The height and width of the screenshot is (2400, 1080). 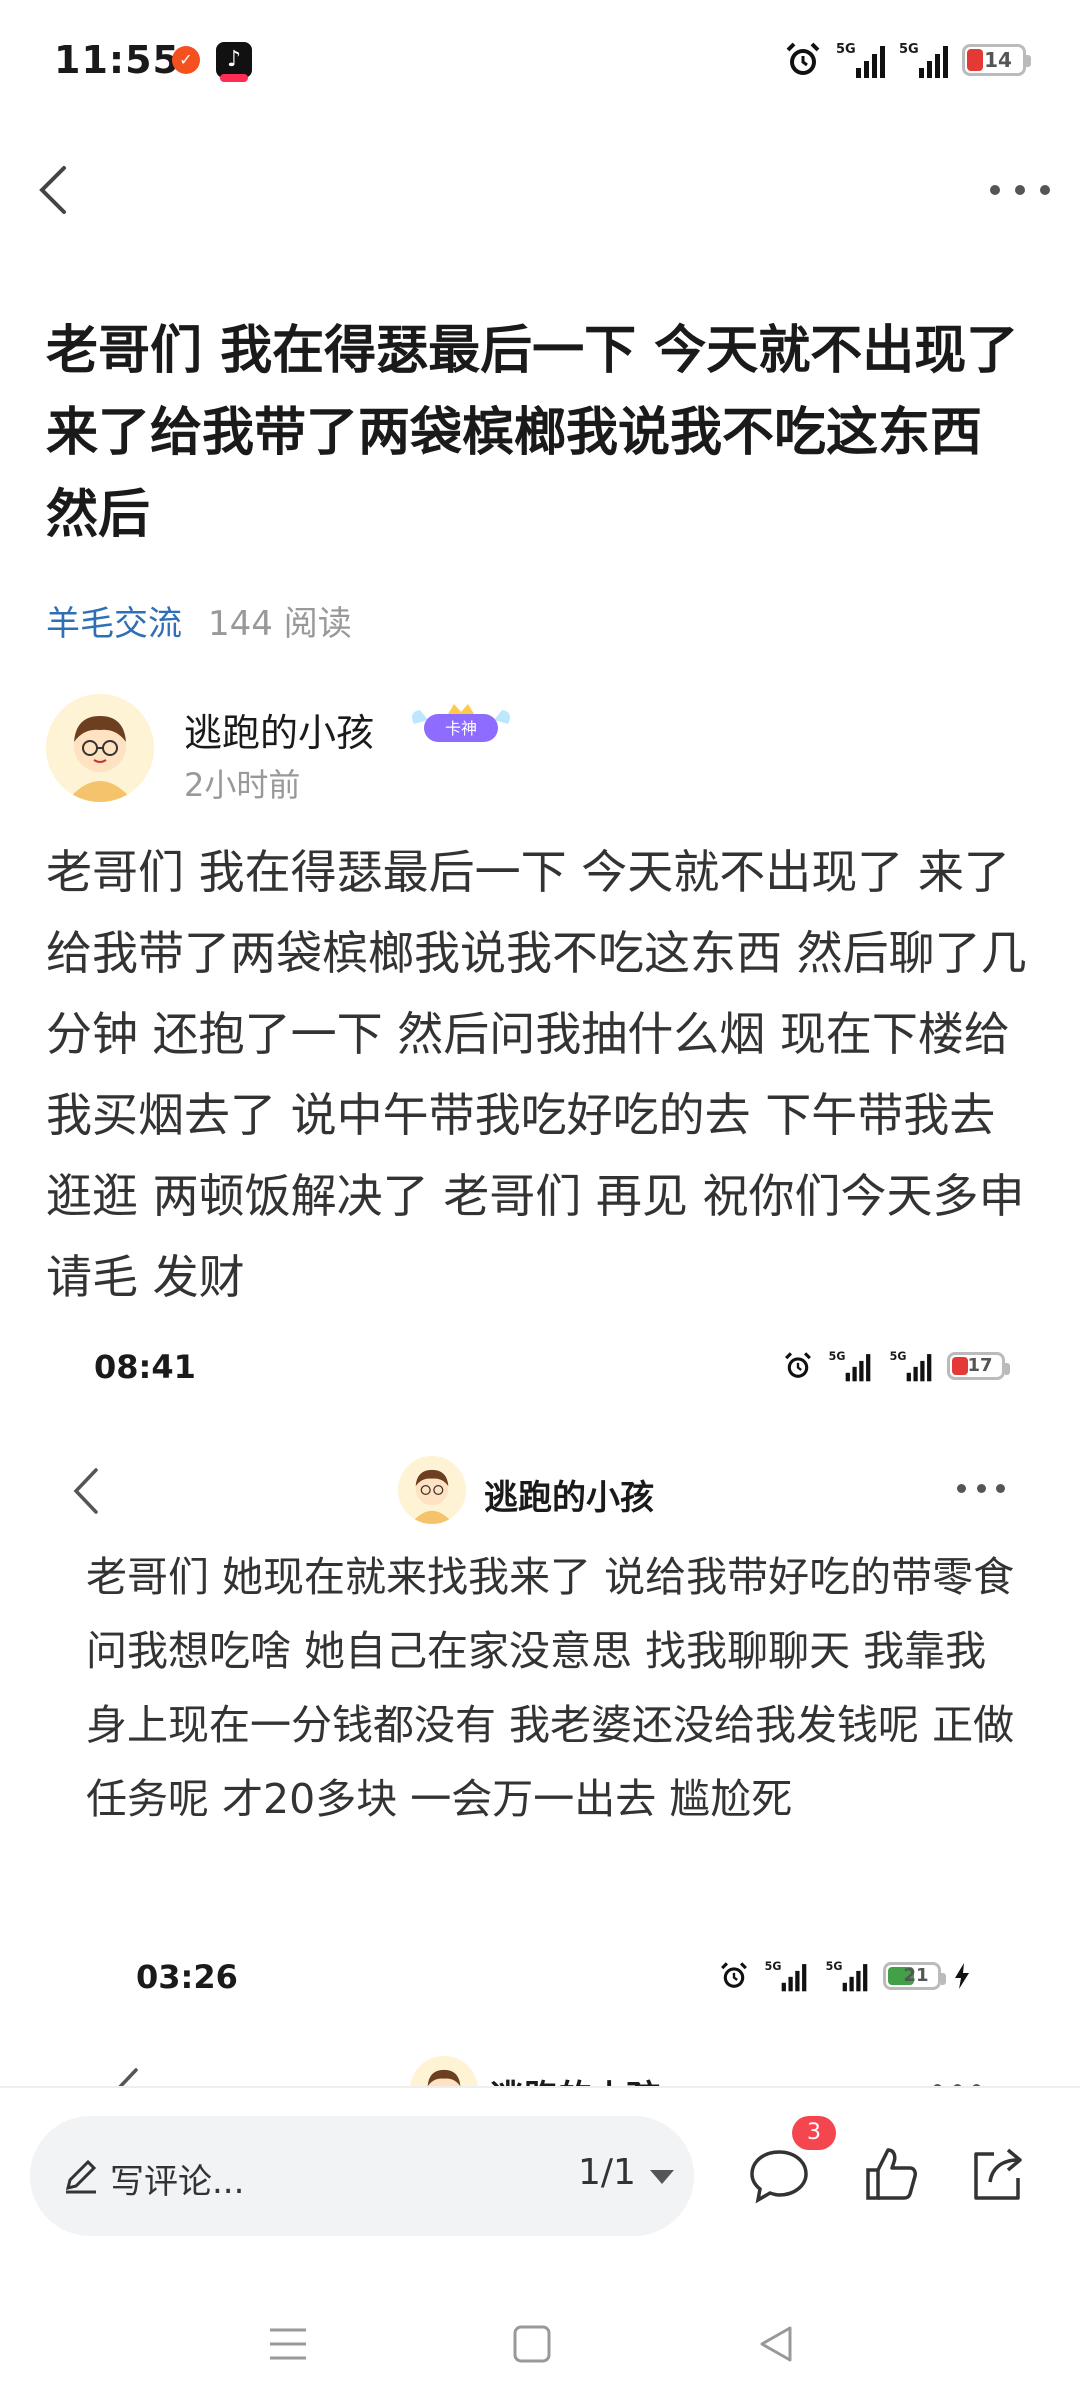 I want to click on more-icon, so click(x=981, y=1490).